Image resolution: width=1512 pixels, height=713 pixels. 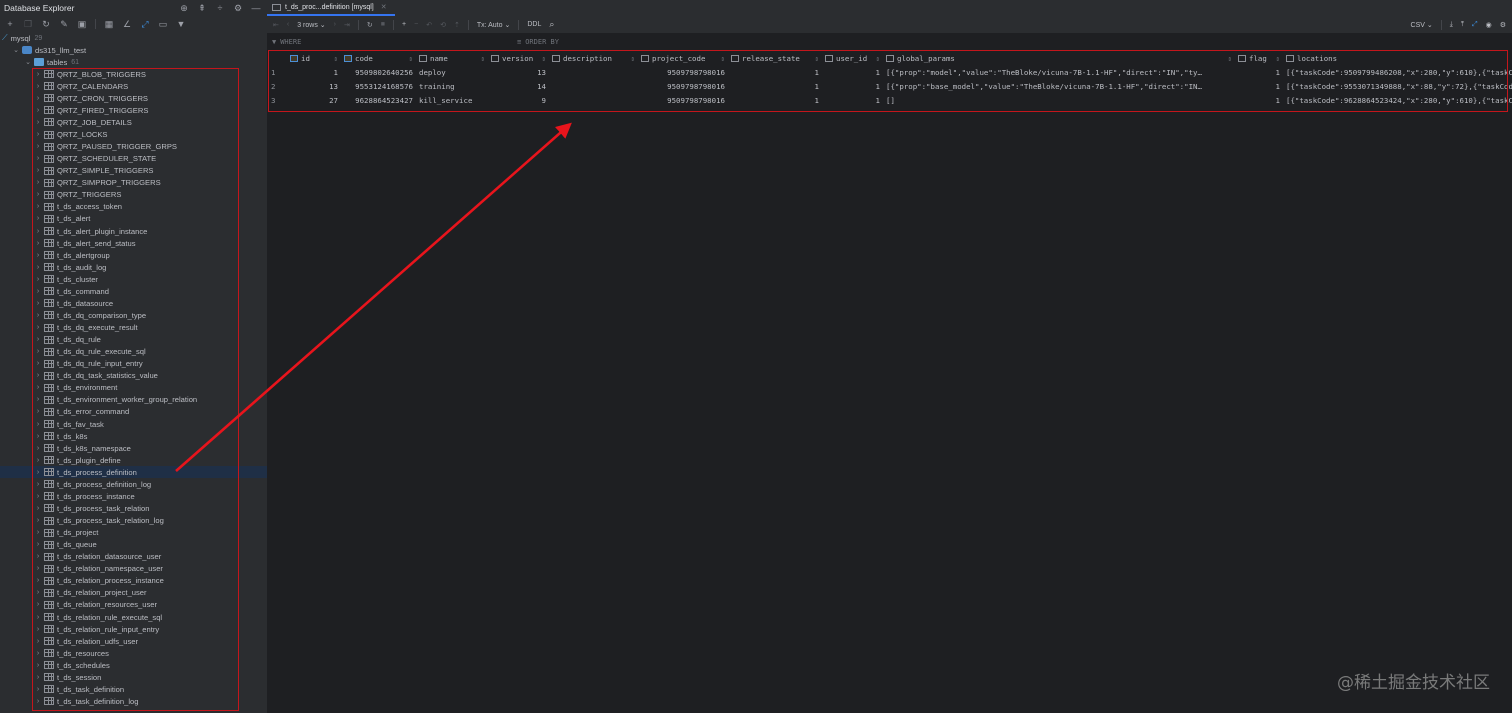 I want to click on revert-all-icon: ⟲, so click(x=443, y=25).